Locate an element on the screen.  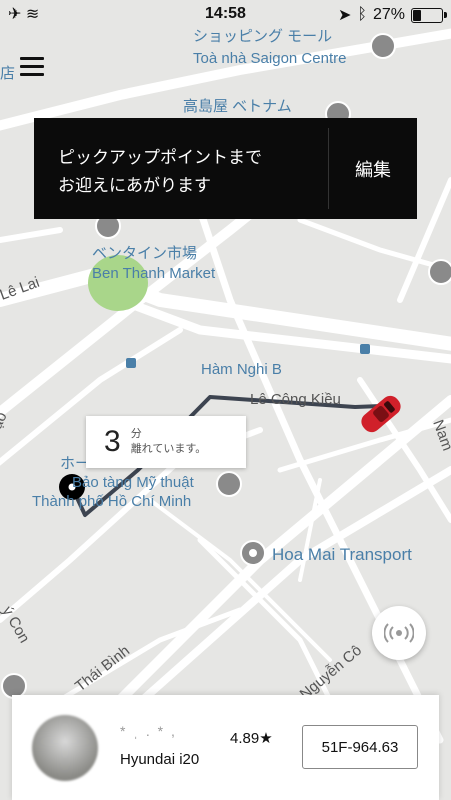
map-label: ベンタイン市場 is located at coordinates (144, 253).